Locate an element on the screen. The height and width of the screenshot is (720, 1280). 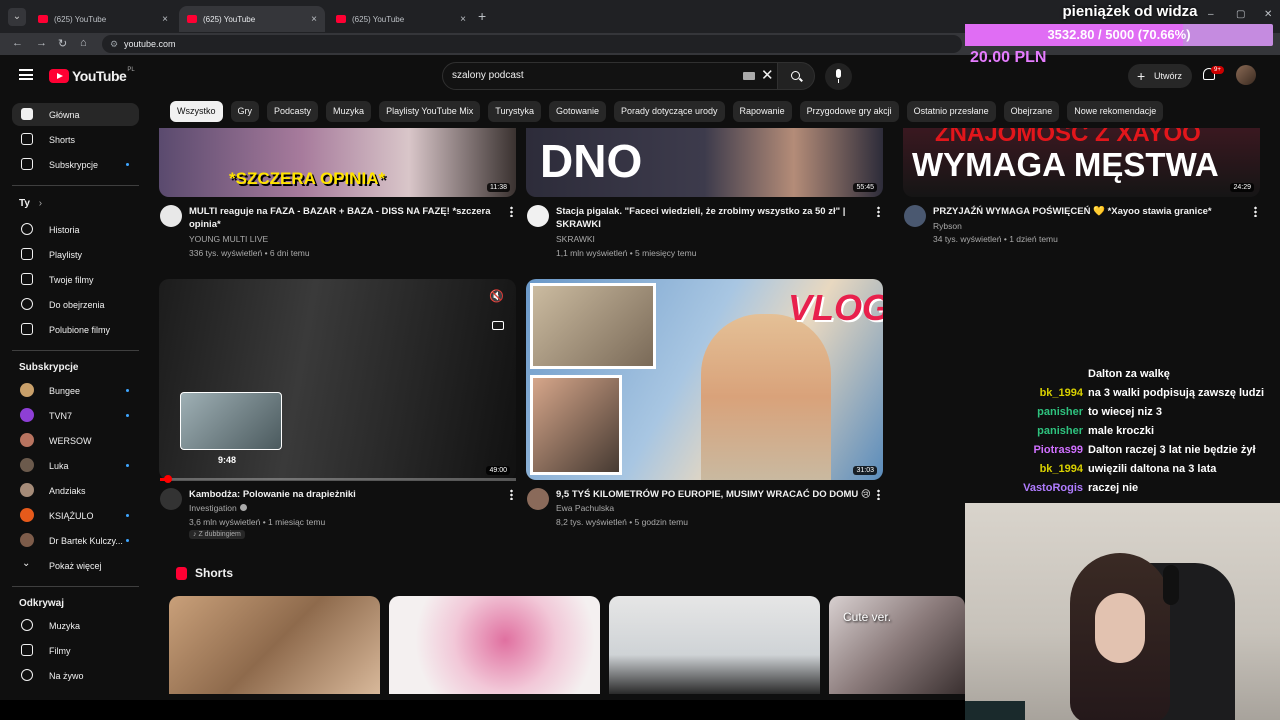
video-channel: Investigation is located at coordinates (218, 508).